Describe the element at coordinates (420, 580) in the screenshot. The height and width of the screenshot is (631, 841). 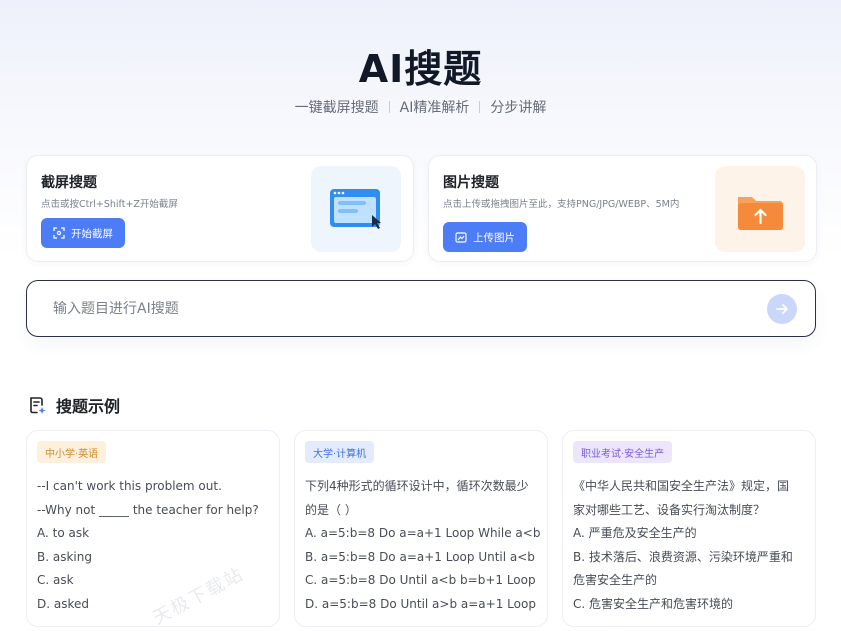
I see `option-line: C. a=5:b=8 Do Until a<b b=b+1 Loop` at that location.